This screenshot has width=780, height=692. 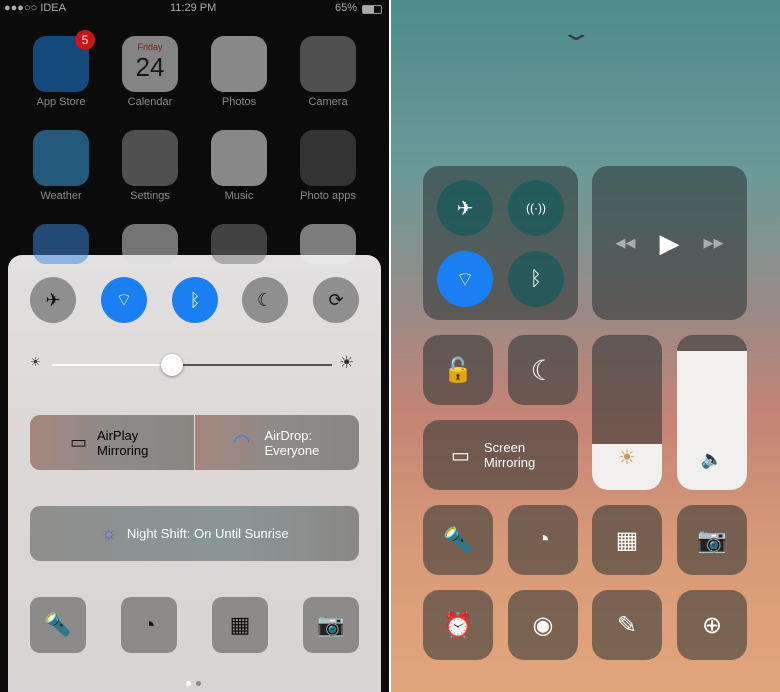 What do you see at coordinates (627, 412) in the screenshot?
I see `brightness-slider: ☀` at bounding box center [627, 412].